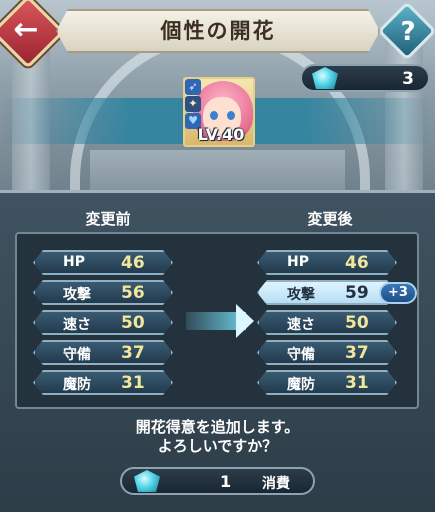 The width and height of the screenshot is (435, 512). What do you see at coordinates (217, 481) in the screenshot?
I see `cost-confirm-button: 1 消費` at bounding box center [217, 481].